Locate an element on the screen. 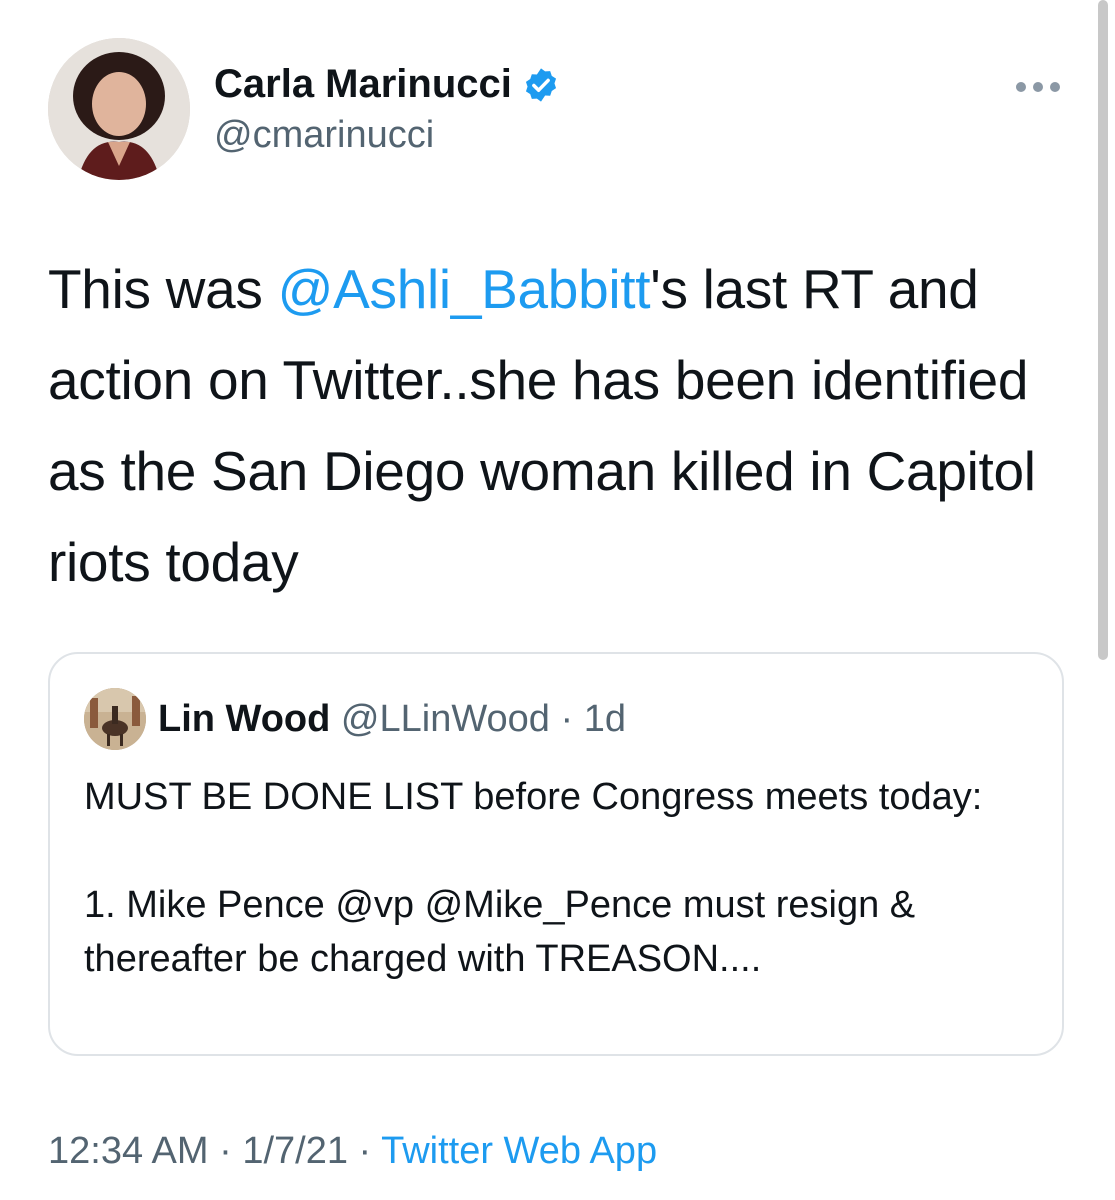 Image resolution: width=1115 pixels, height=1200 pixels. tweet-date: 1/7/21 is located at coordinates (295, 1151).